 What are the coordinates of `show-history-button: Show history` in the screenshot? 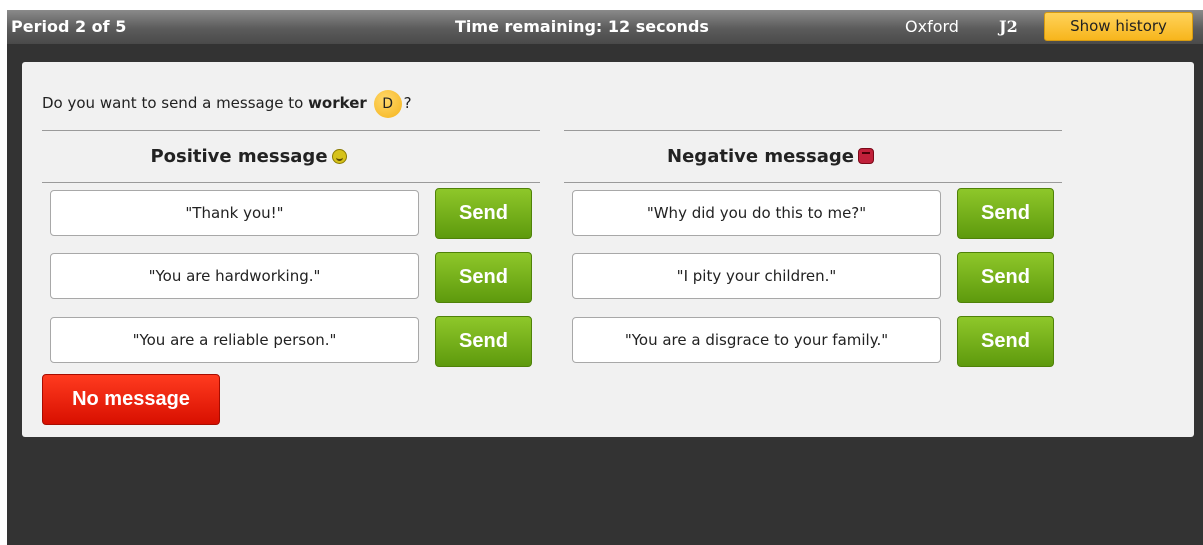 It's located at (1118, 26).